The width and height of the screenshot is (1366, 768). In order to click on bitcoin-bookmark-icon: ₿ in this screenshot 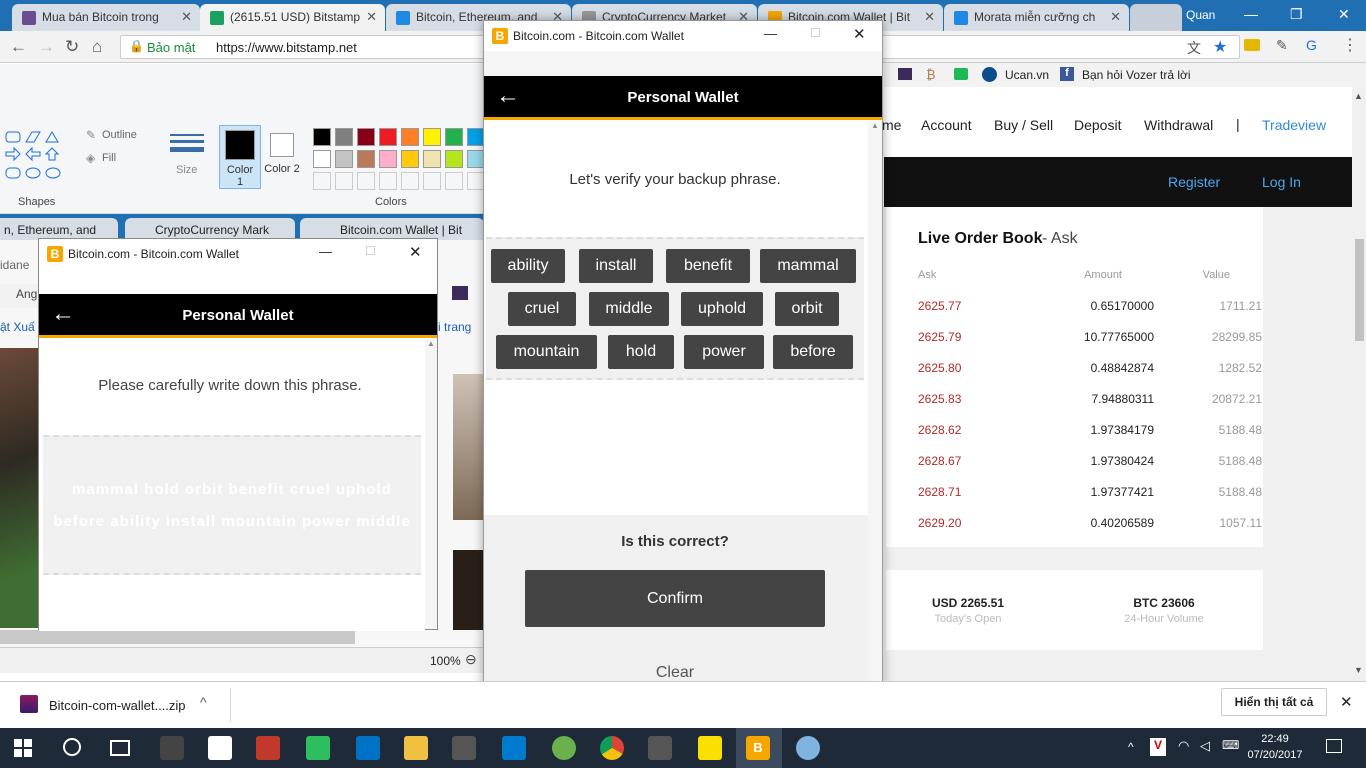, I will do `click(931, 74)`.